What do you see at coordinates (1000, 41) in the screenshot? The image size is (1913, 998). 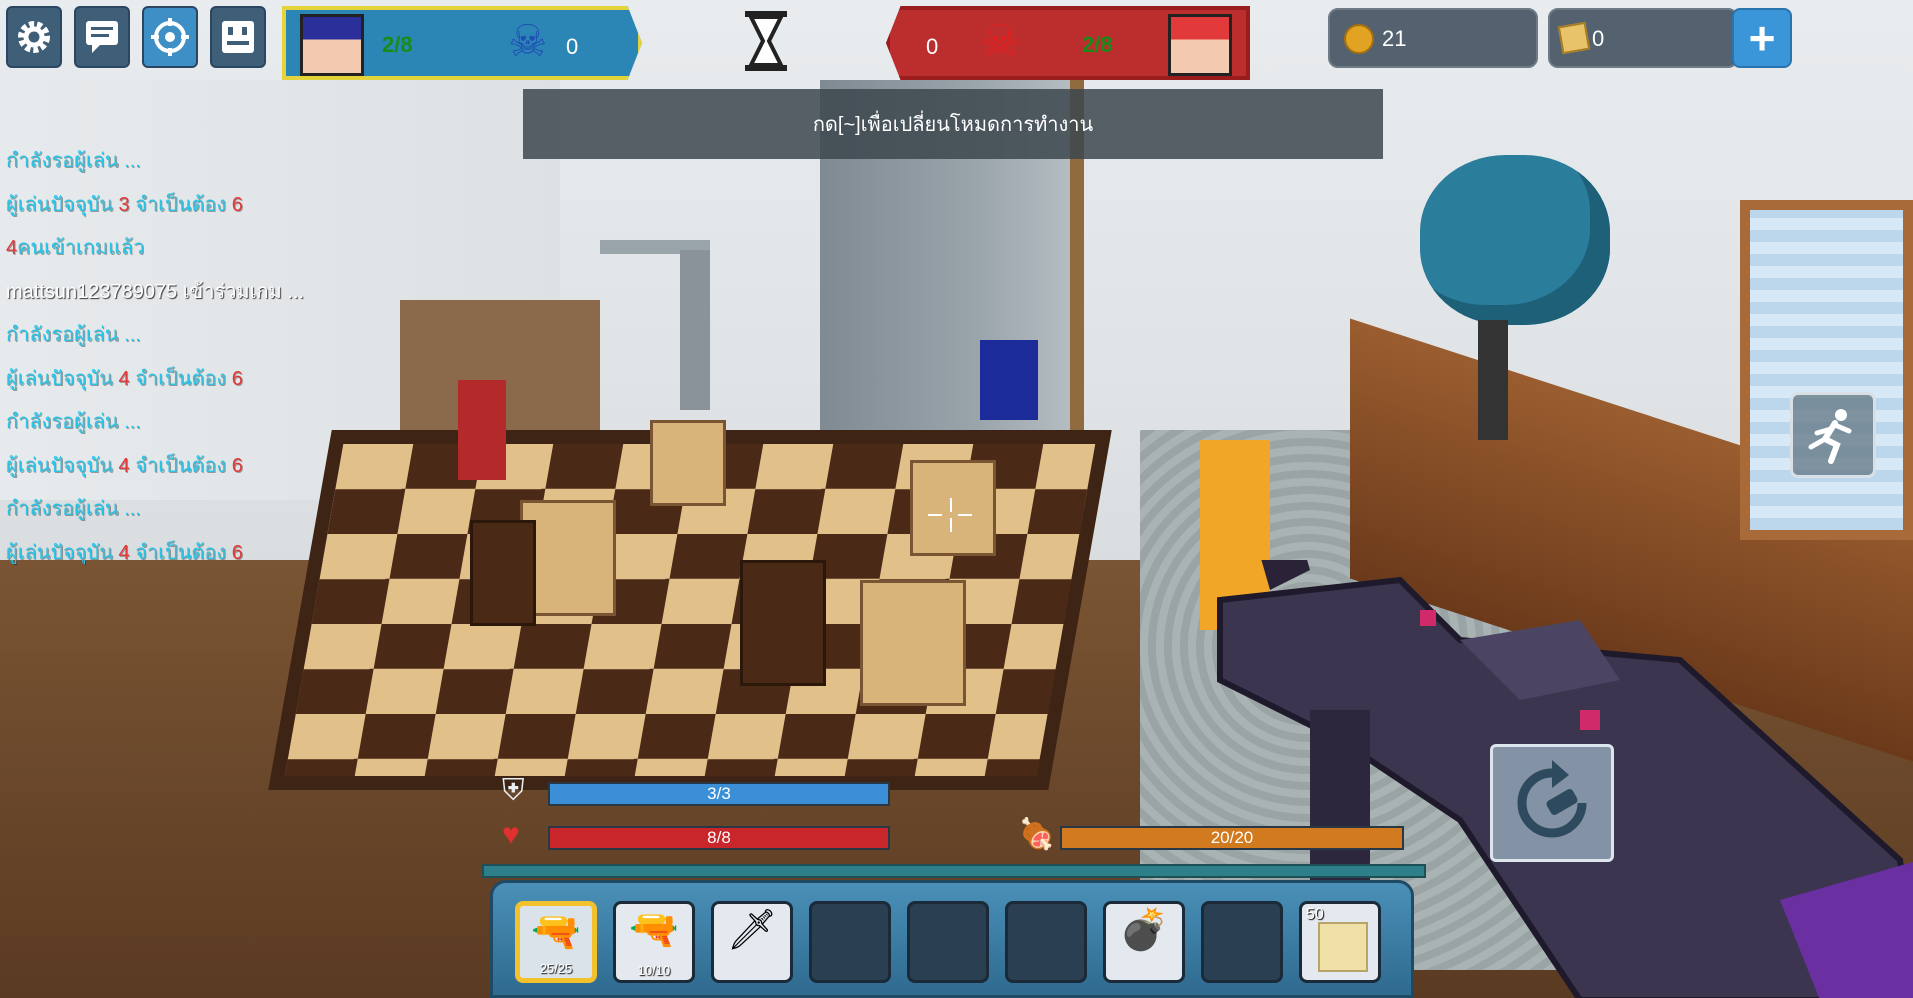 I see `red-skull-icon: ☠` at bounding box center [1000, 41].